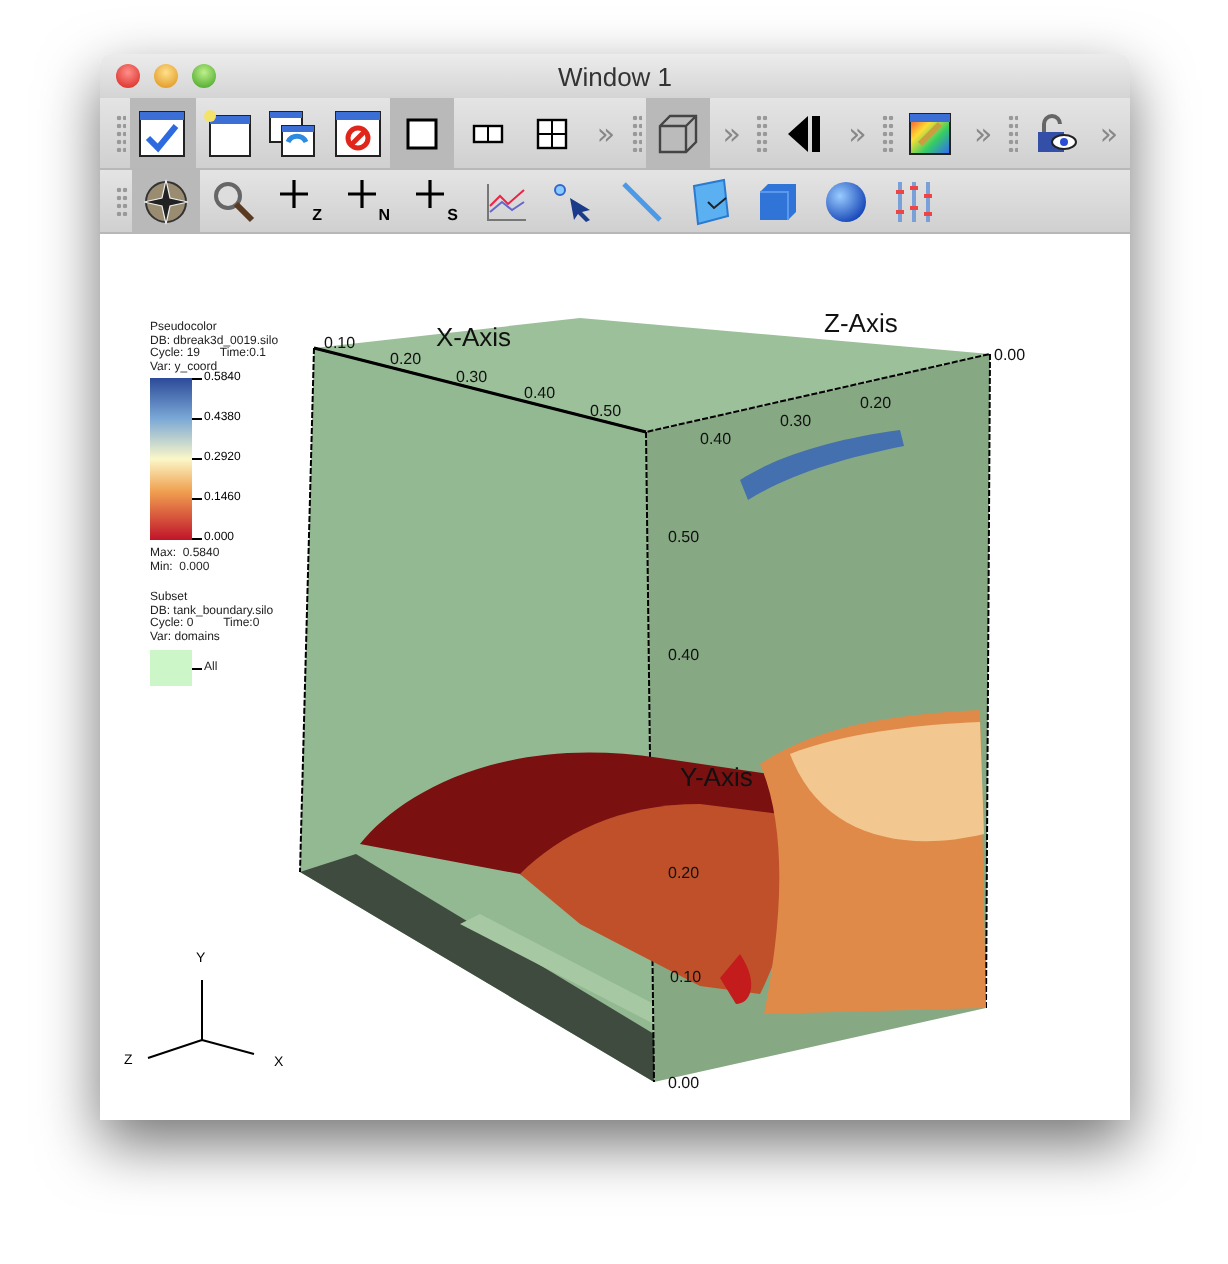 This screenshot has height=1264, width=1228. I want to click on parallel-axes-icon, so click(914, 201).